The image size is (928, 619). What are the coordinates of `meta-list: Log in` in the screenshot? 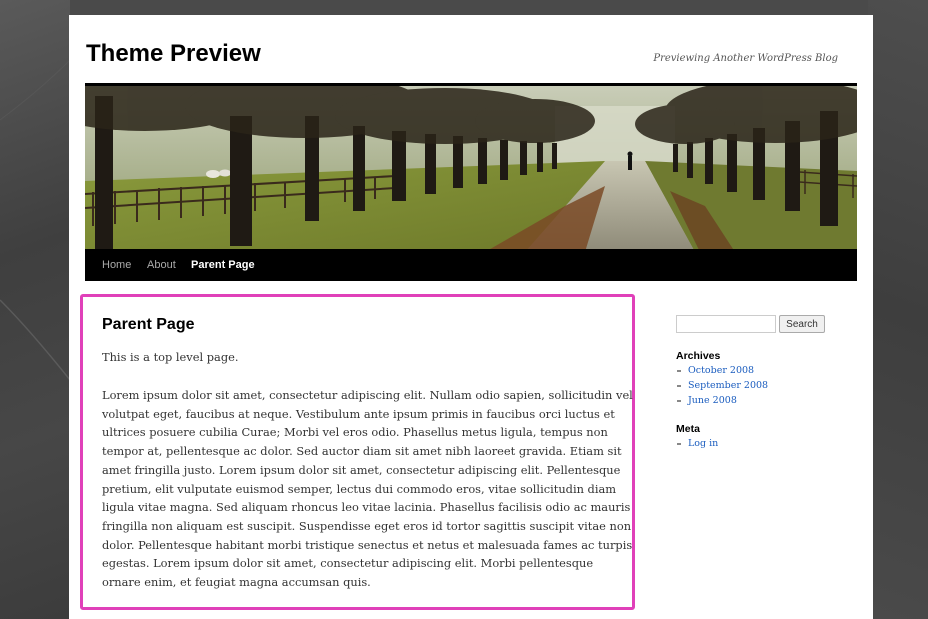 It's located at (697, 443).